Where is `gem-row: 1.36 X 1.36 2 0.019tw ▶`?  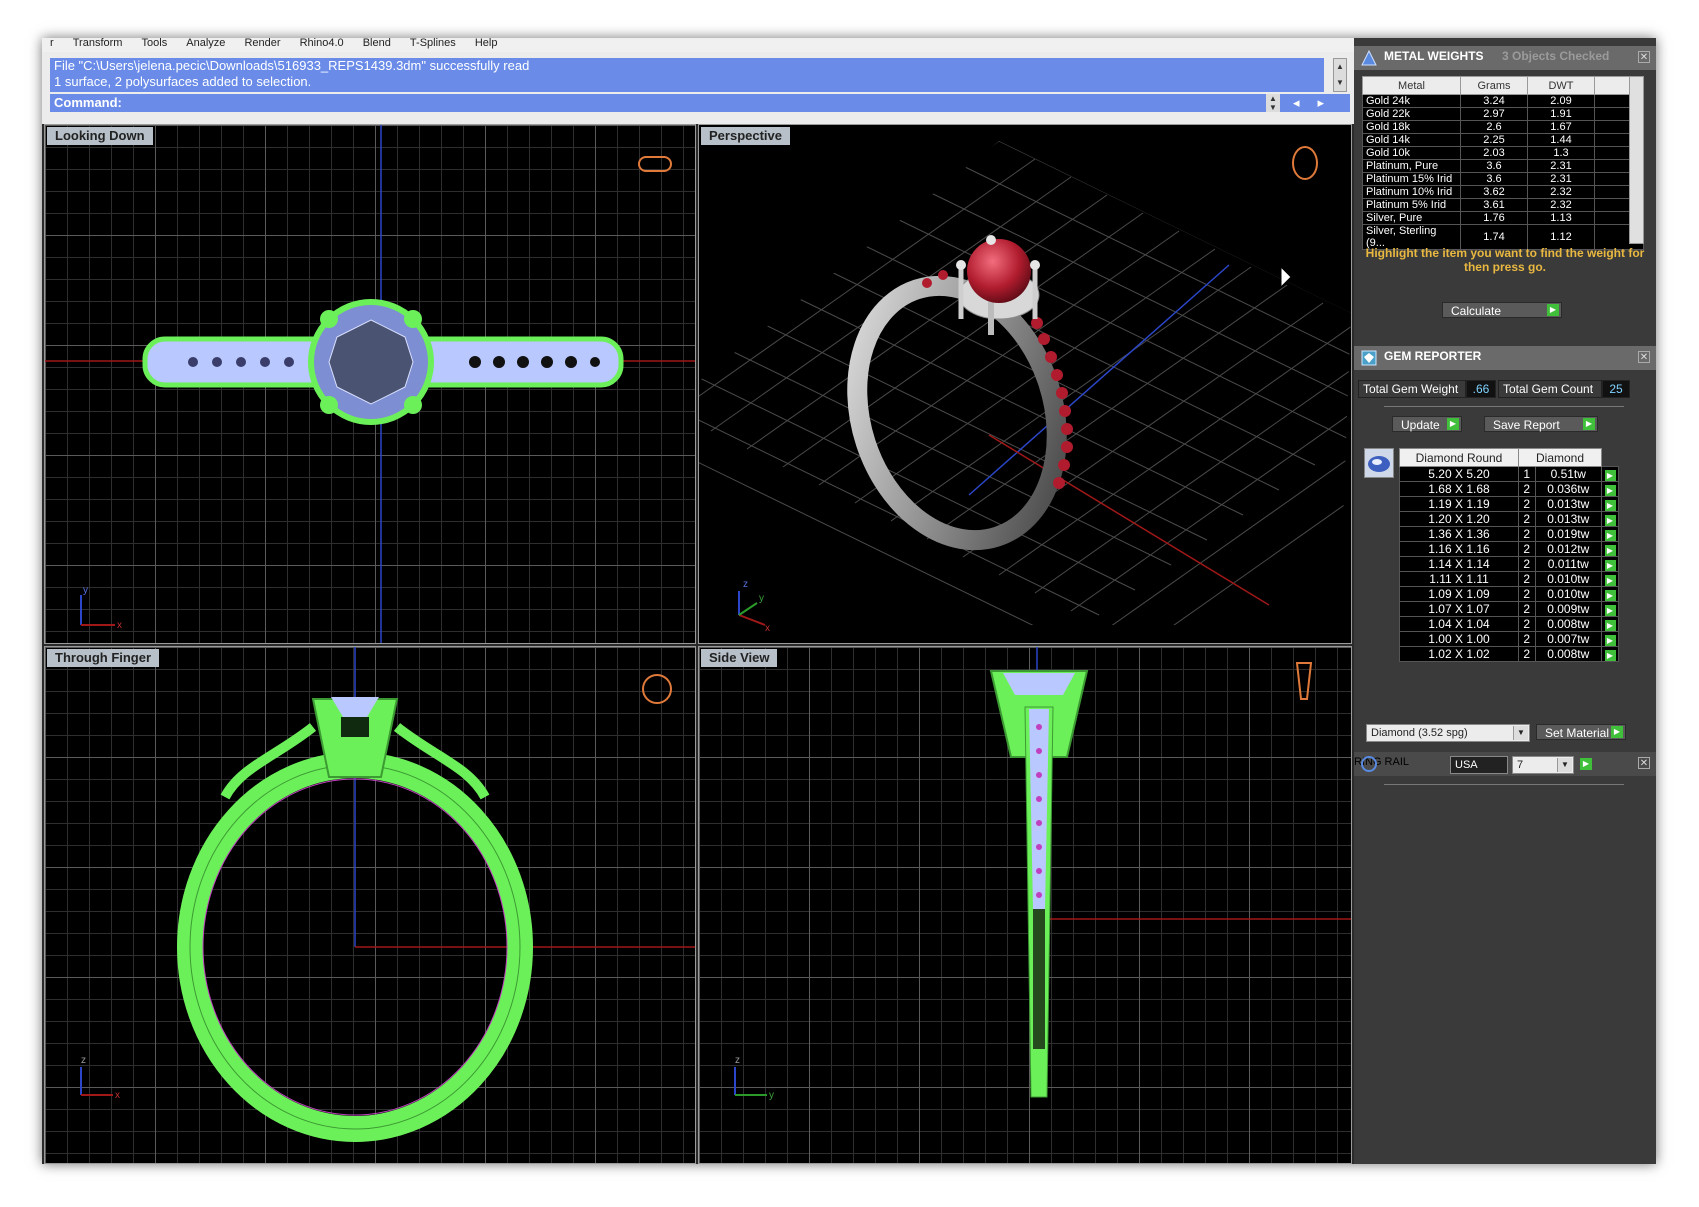 gem-row: 1.36 X 1.36 2 0.019tw ▶ is located at coordinates (1509, 534).